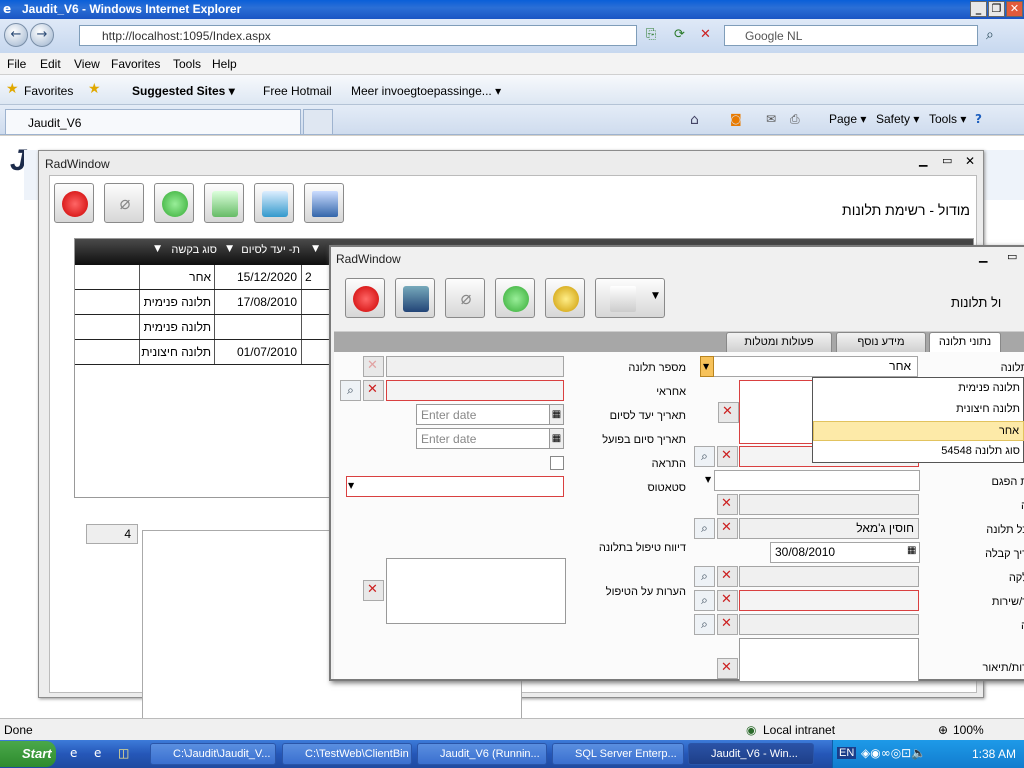 The width and height of the screenshot is (1024, 768). What do you see at coordinates (1014, 9) in the screenshot?
I see `close-button: ✕` at bounding box center [1014, 9].